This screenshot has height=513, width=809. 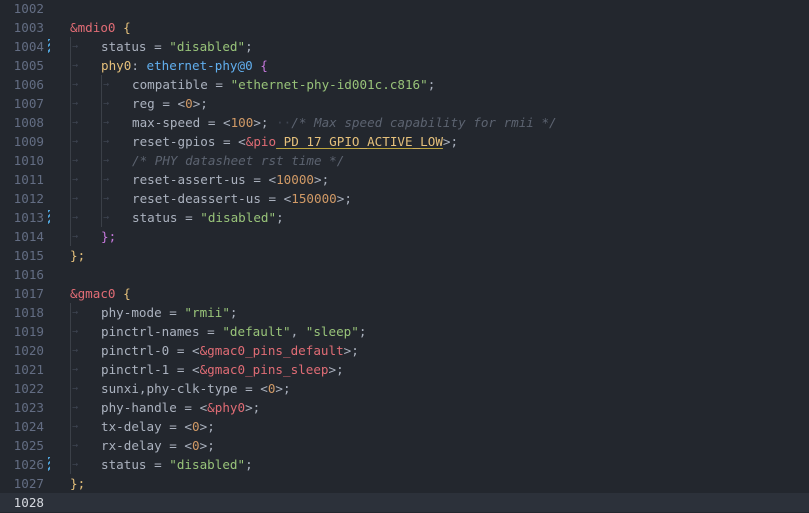 I want to click on code-token: pinctrl-0, so click(x=135, y=350).